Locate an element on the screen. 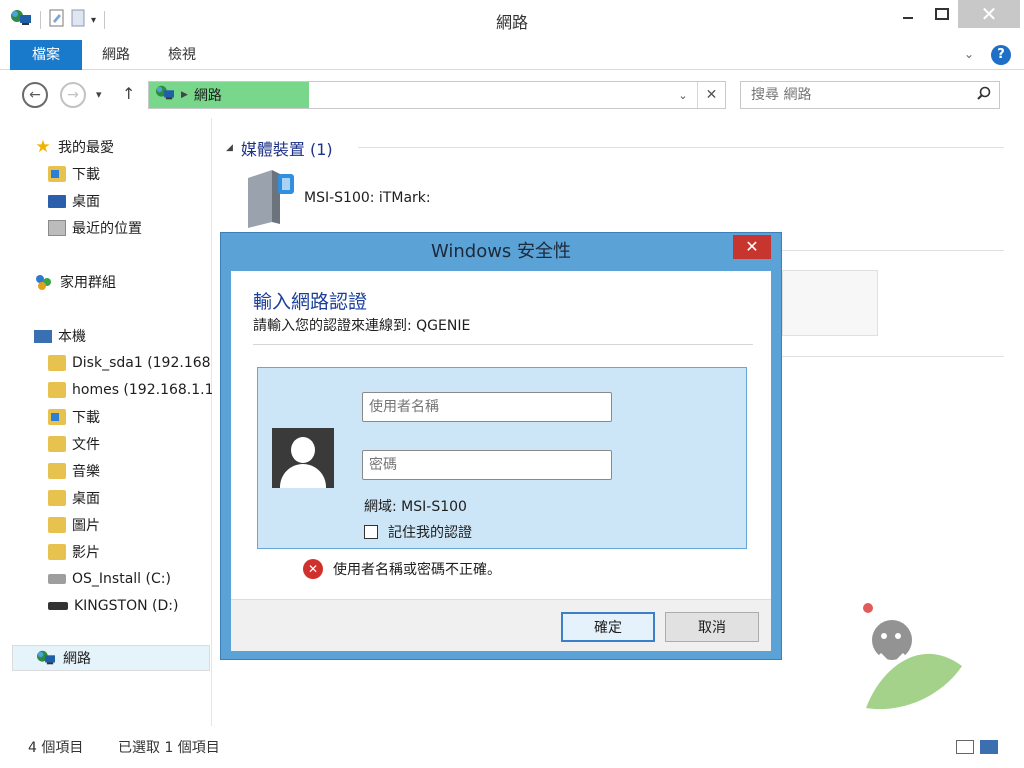 Image resolution: width=1024 pixels, height=768 pixels. error-message-row: ✕ 使用者名稱或密碼不正確。 is located at coordinates (402, 569).